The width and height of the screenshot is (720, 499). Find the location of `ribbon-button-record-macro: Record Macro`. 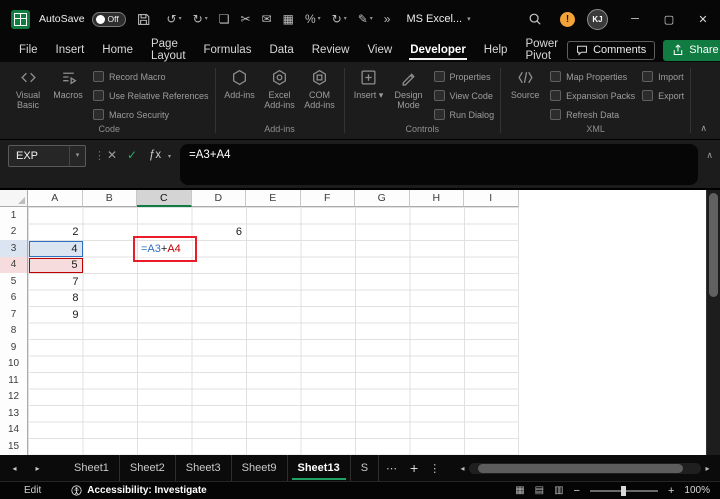

ribbon-button-record-macro: Record Macro is located at coordinates (151, 76).